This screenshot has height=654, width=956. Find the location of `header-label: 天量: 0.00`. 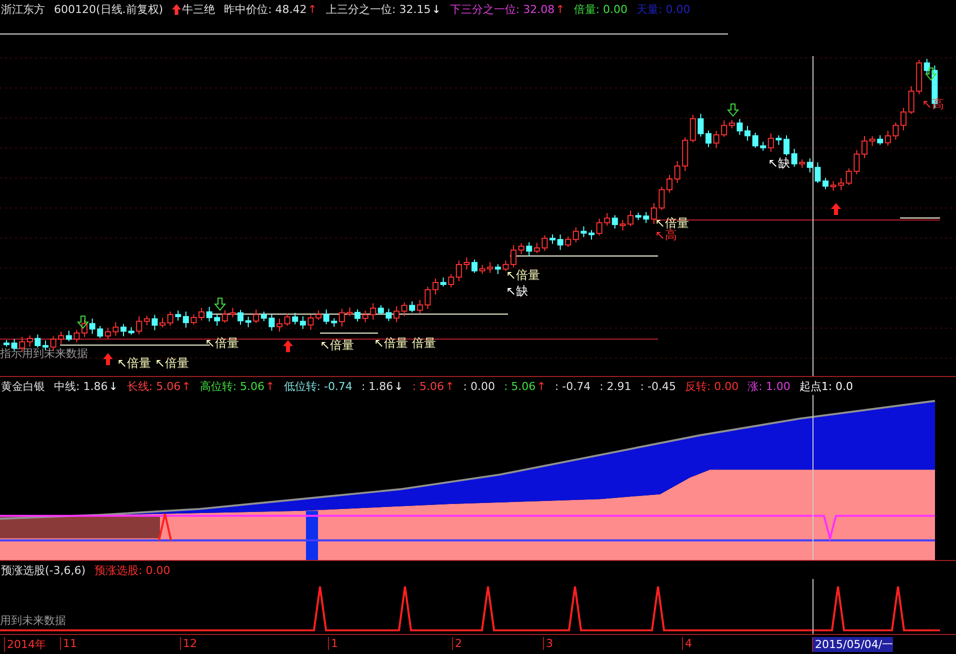

header-label: 天量: 0.00 is located at coordinates (663, 9).